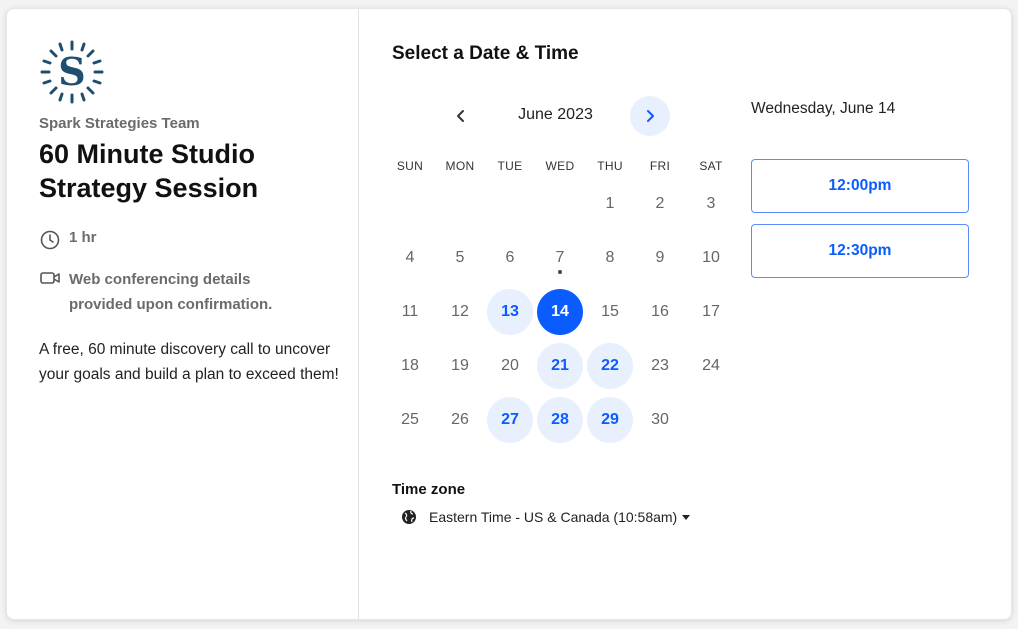 The width and height of the screenshot is (1018, 629). I want to click on month-navigation: June 2023, so click(556, 116).